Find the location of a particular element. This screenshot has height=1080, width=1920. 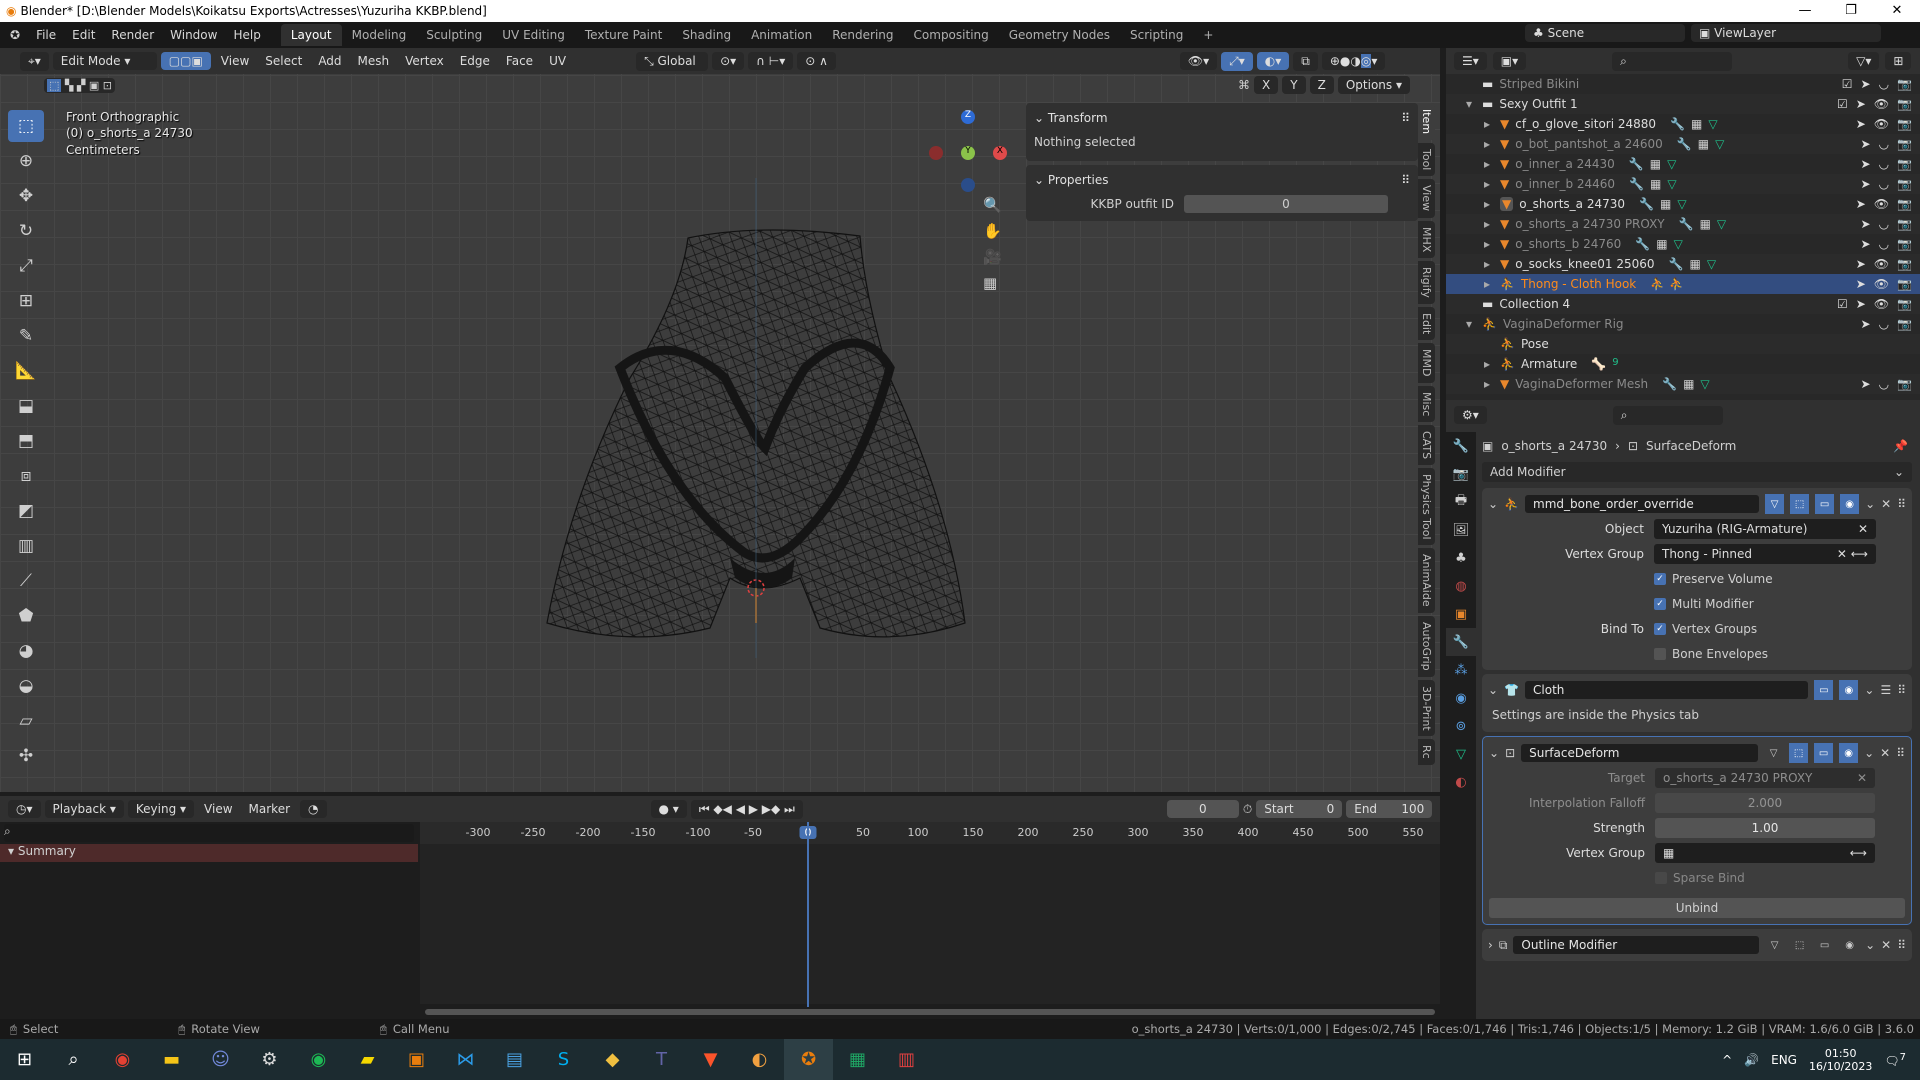

edit-mode-toggle: ▽ is located at coordinates (1775, 945).